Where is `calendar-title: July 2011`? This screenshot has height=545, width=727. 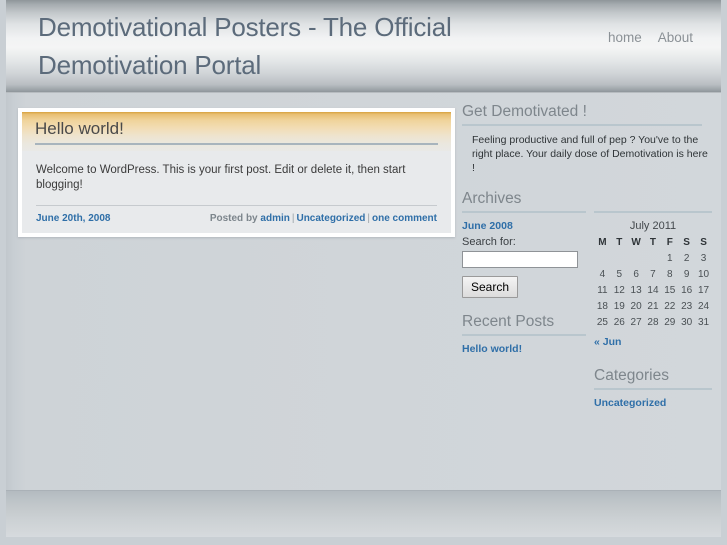 calendar-title: July 2011 is located at coordinates (653, 226).